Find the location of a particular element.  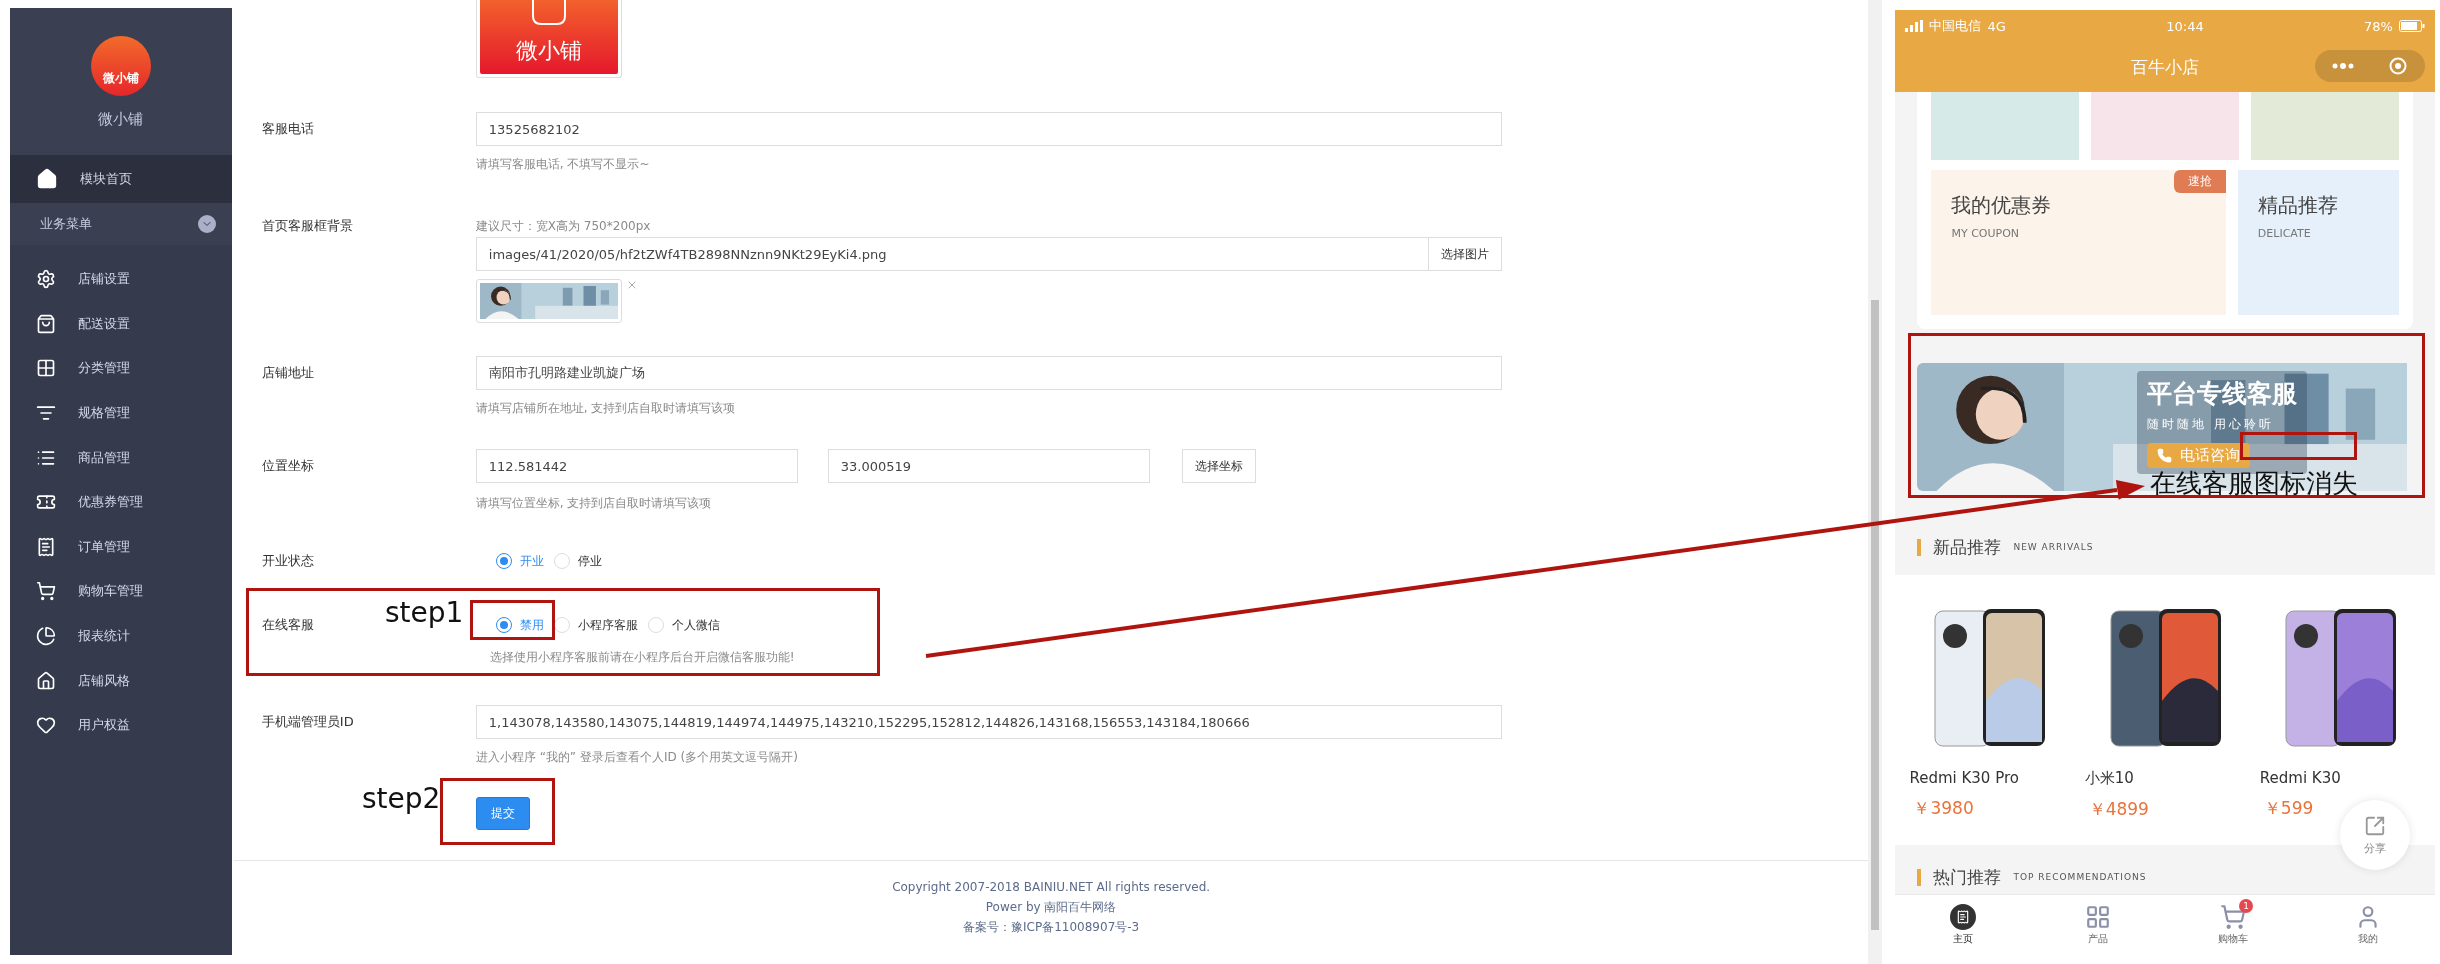

tab-item: 产品 is located at coordinates (2098, 925).